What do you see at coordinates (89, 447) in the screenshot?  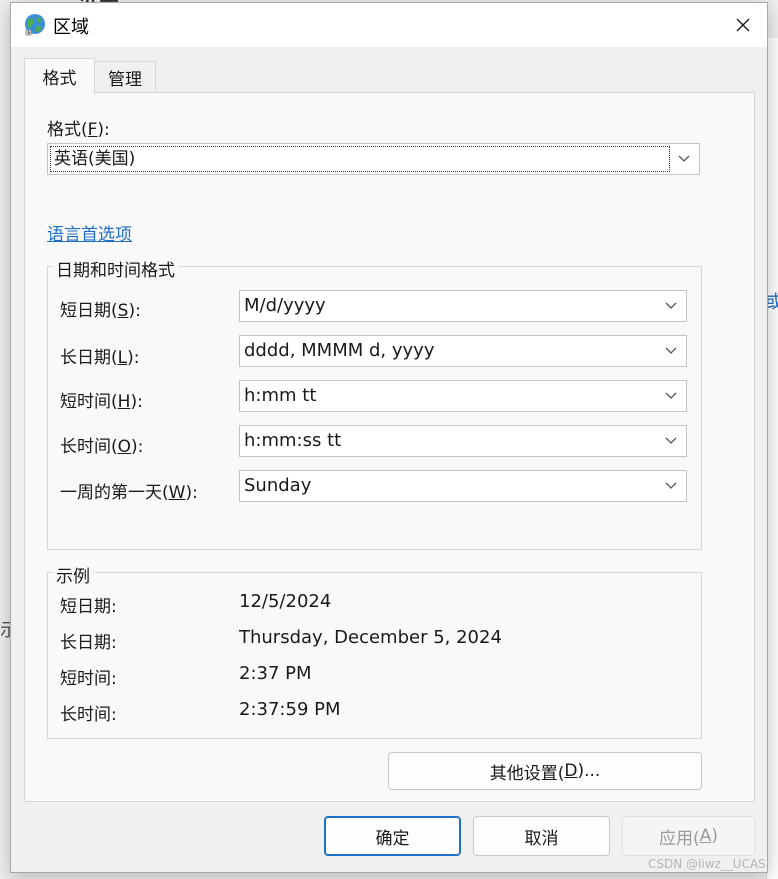 I see `long-time-label-text: 长时间(` at bounding box center [89, 447].